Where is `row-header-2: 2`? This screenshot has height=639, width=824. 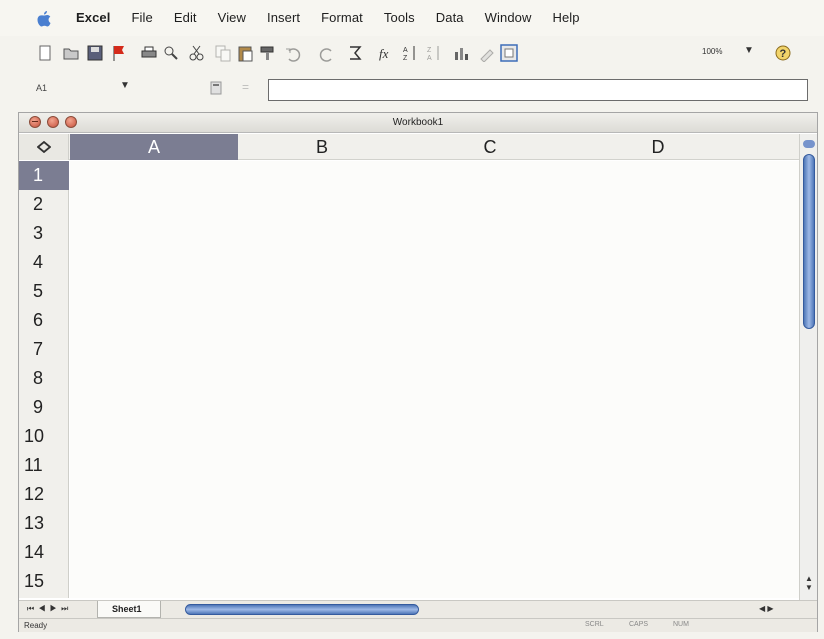
row-header-2: 2 is located at coordinates (44, 204).